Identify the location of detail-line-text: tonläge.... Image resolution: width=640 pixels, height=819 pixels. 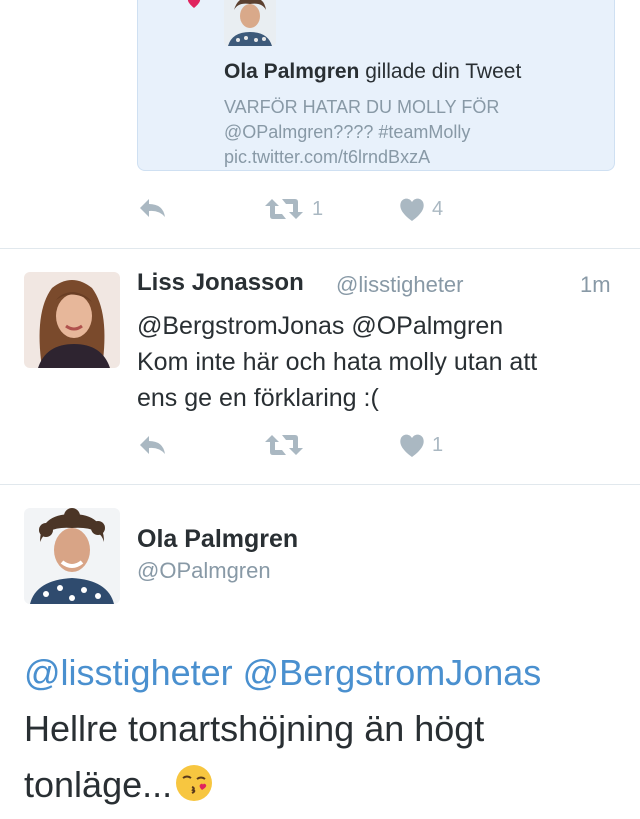
(98, 784).